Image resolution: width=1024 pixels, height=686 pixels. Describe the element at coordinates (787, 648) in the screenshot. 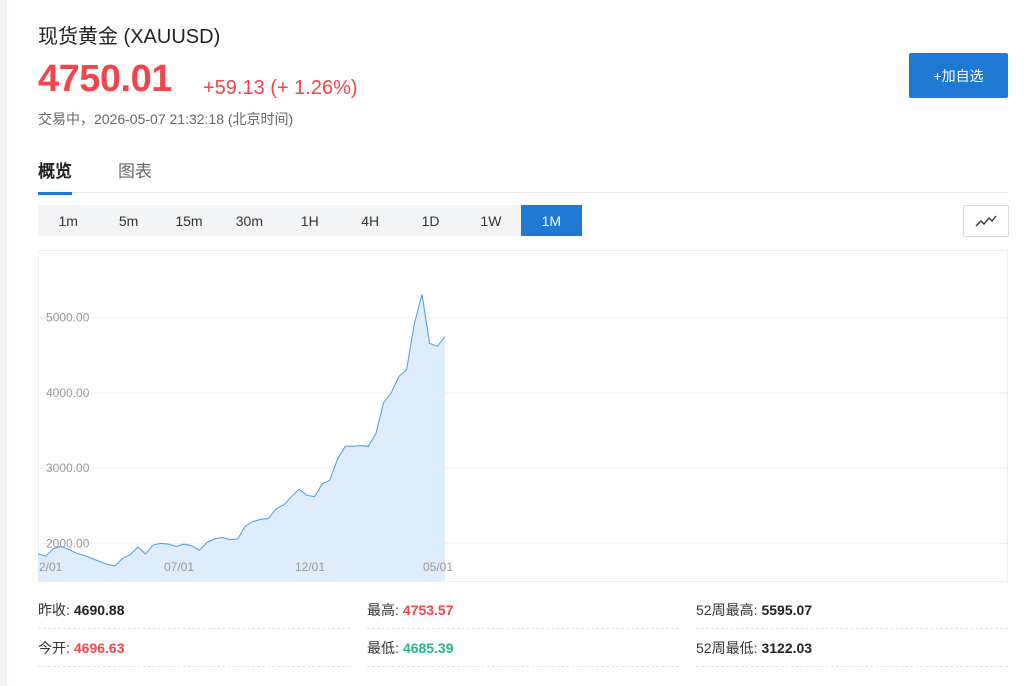

I see `wk52-low-value: 3122.03` at that location.